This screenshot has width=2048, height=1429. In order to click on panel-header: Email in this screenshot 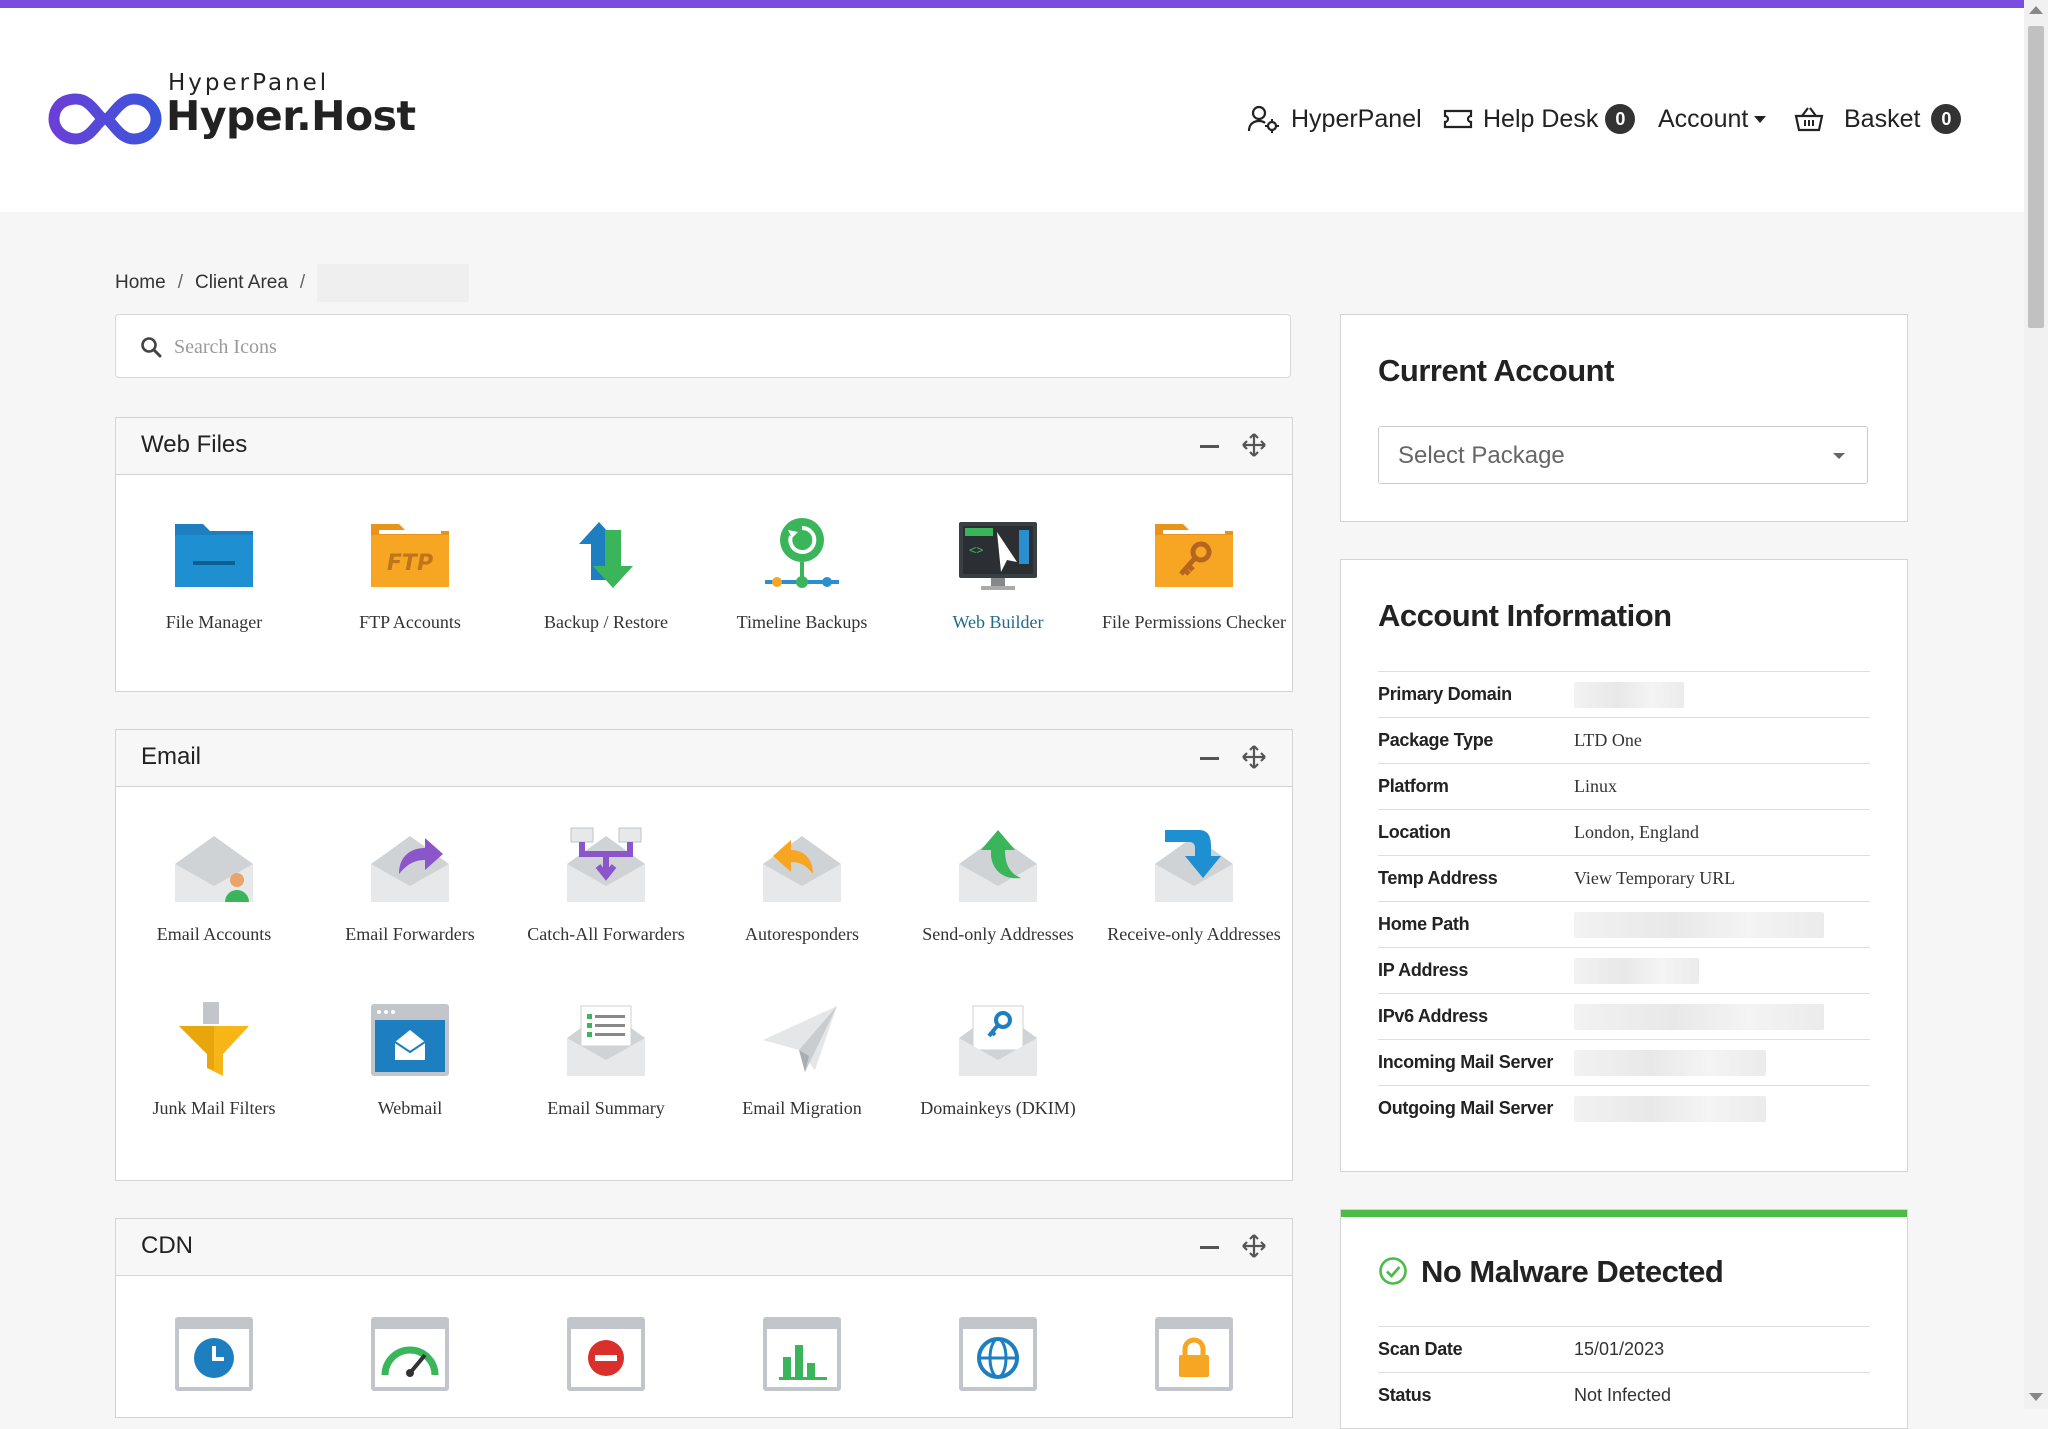, I will do `click(704, 758)`.